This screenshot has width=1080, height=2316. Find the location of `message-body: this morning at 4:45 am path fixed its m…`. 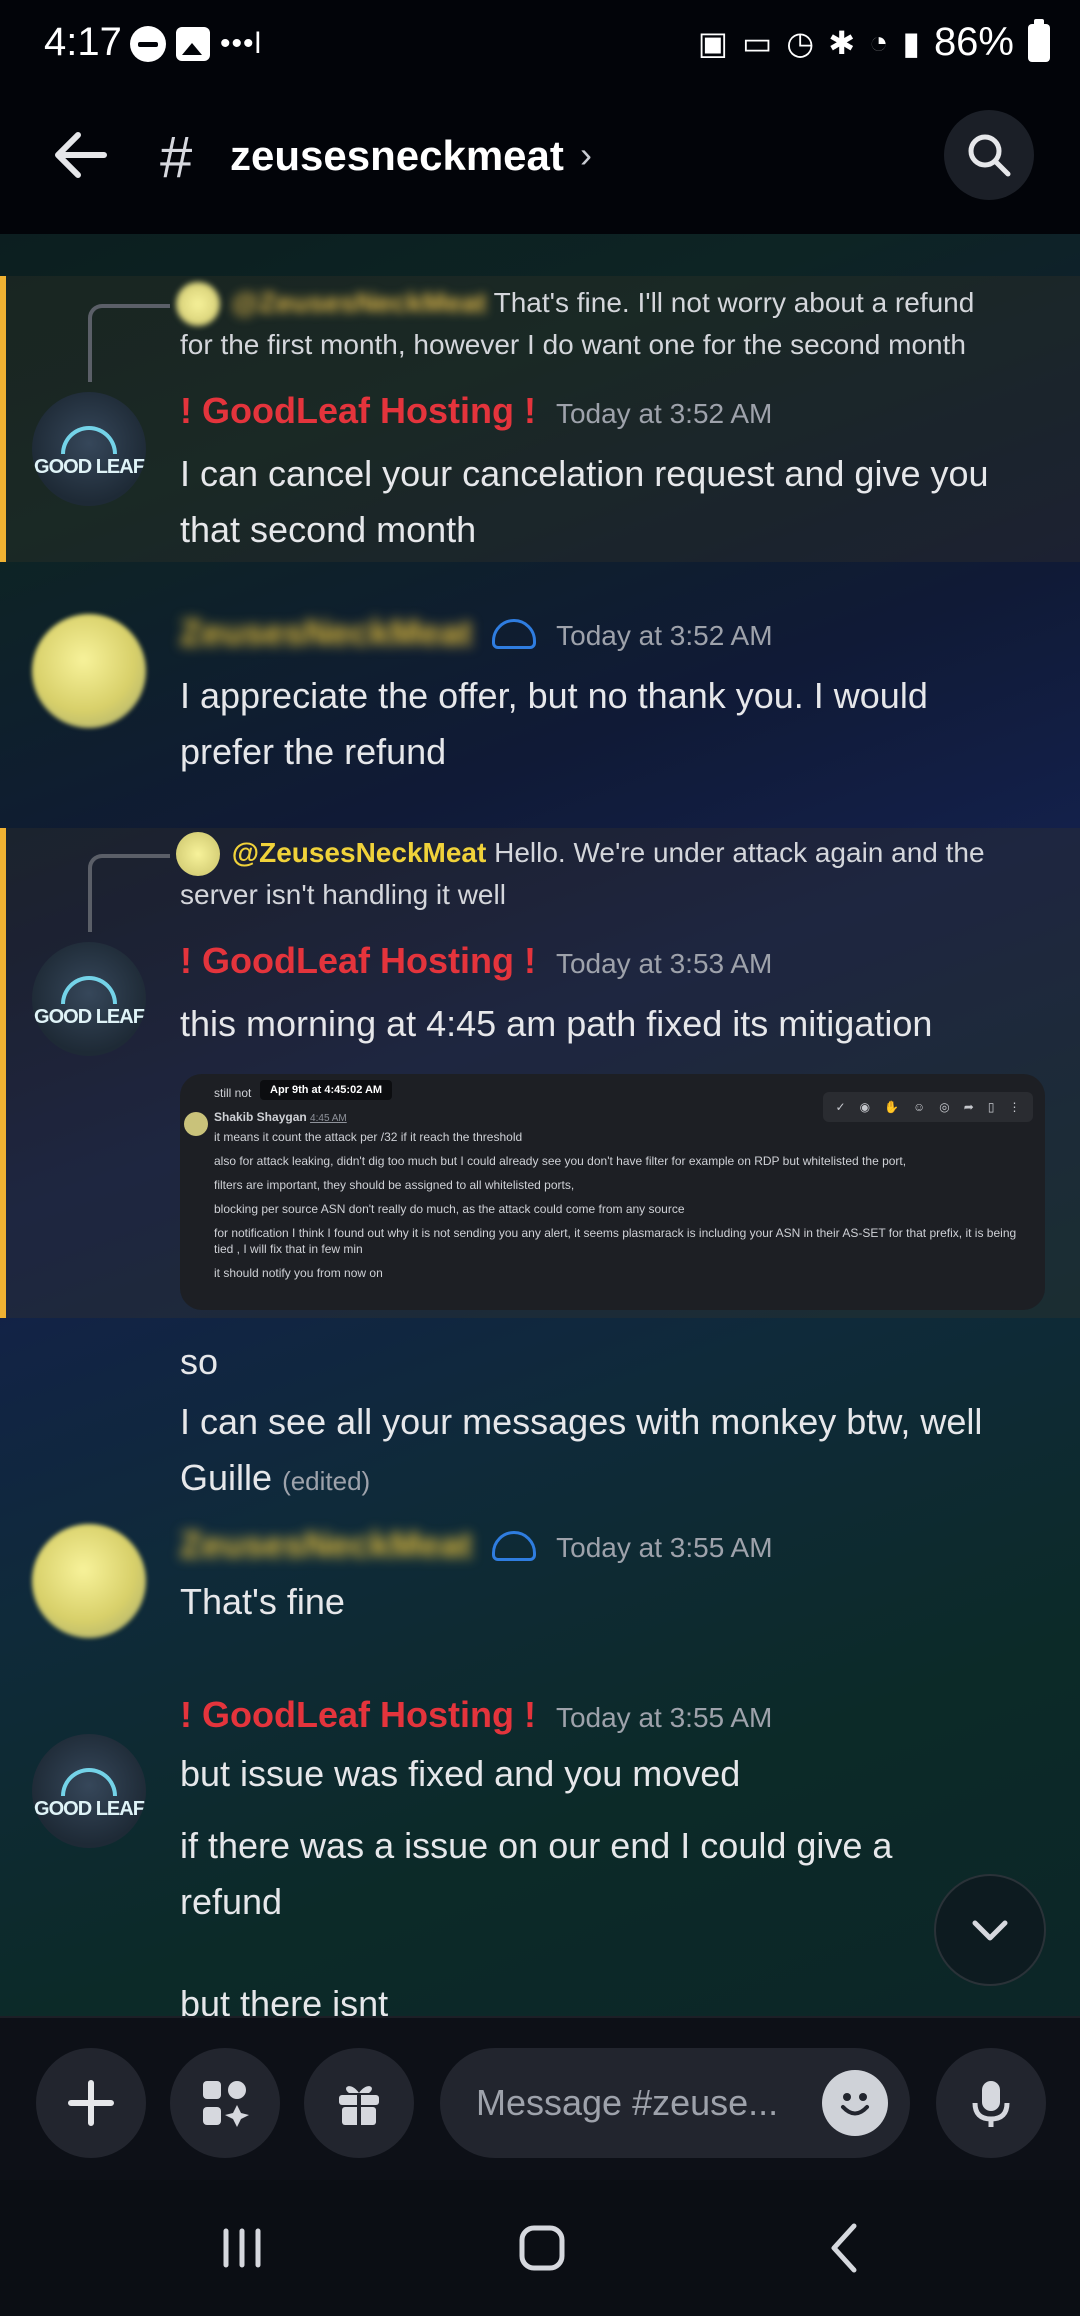

message-body: this morning at 4:45 am path fixed its m… is located at coordinates (556, 1023).